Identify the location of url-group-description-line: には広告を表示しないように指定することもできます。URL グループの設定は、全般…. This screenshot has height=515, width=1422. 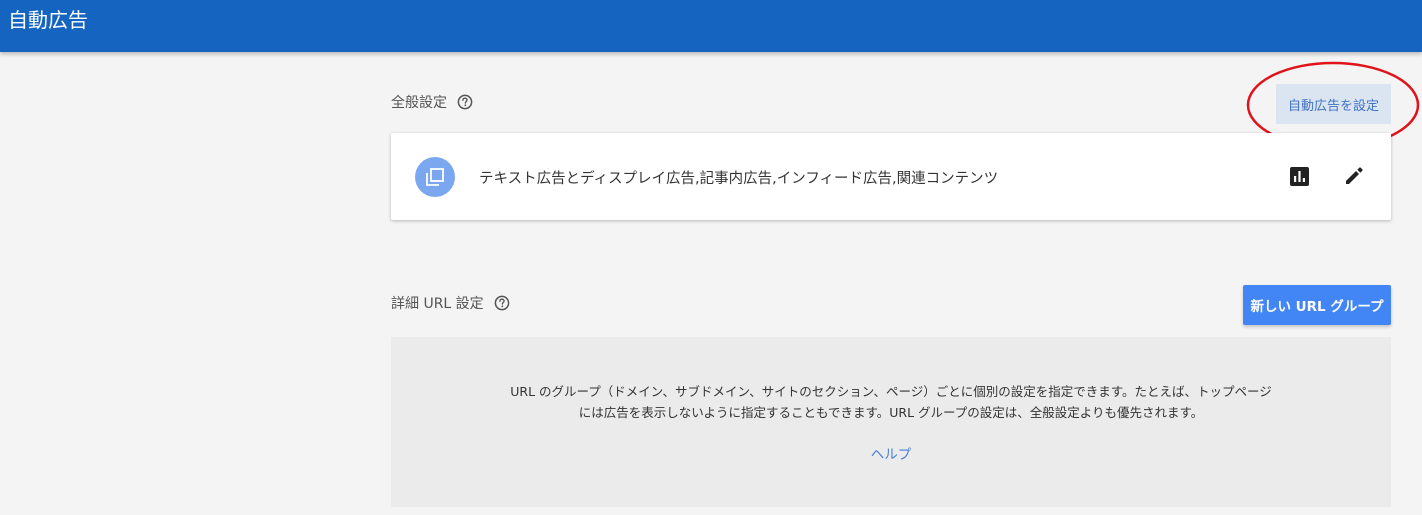
(891, 412).